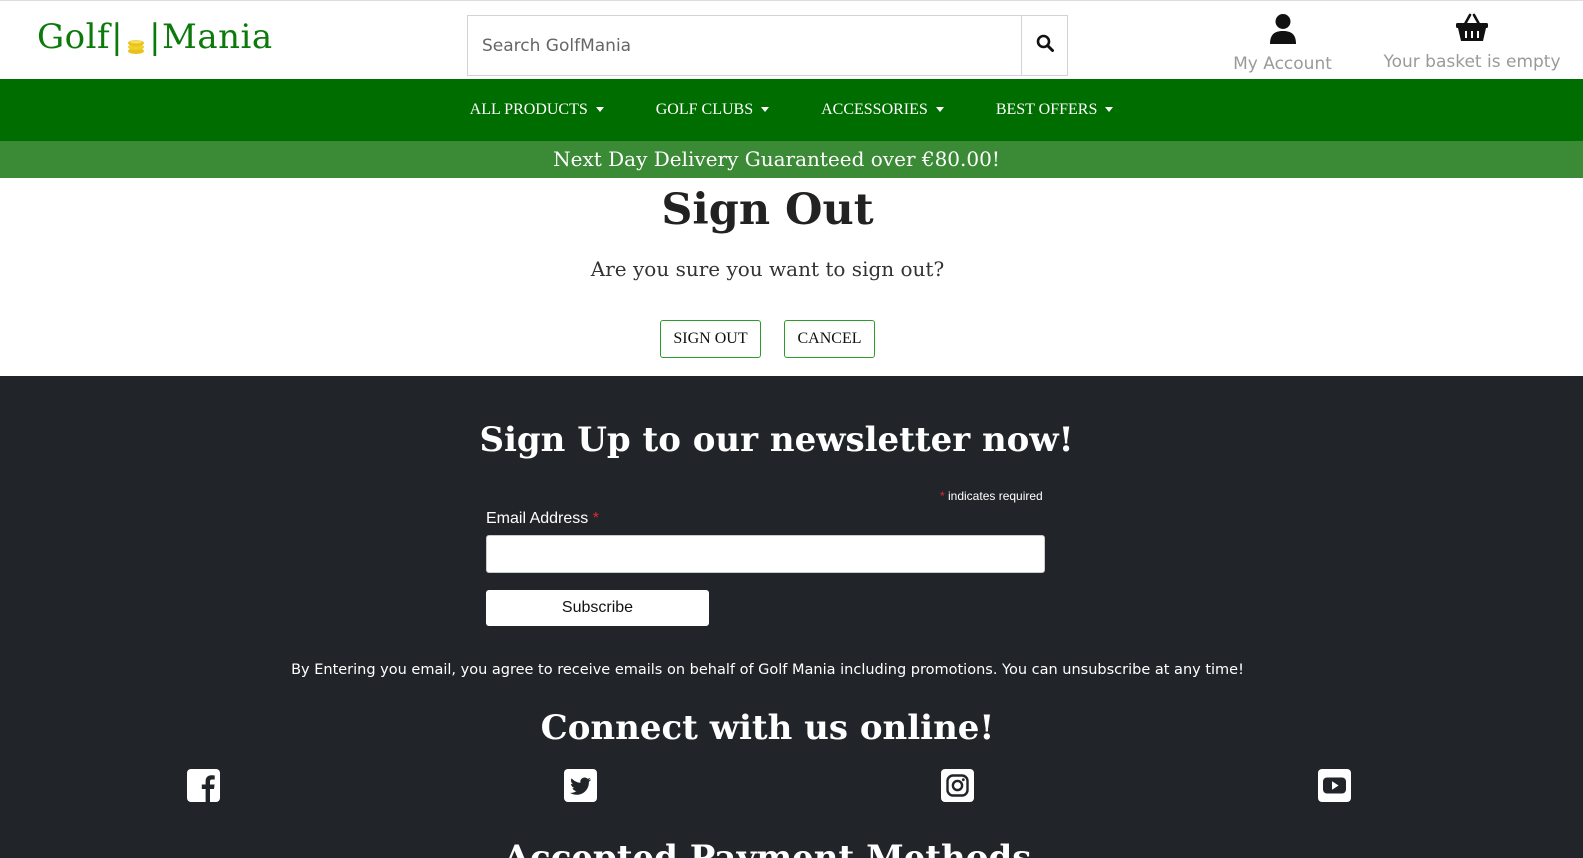  I want to click on facebook-icon, so click(203, 788).